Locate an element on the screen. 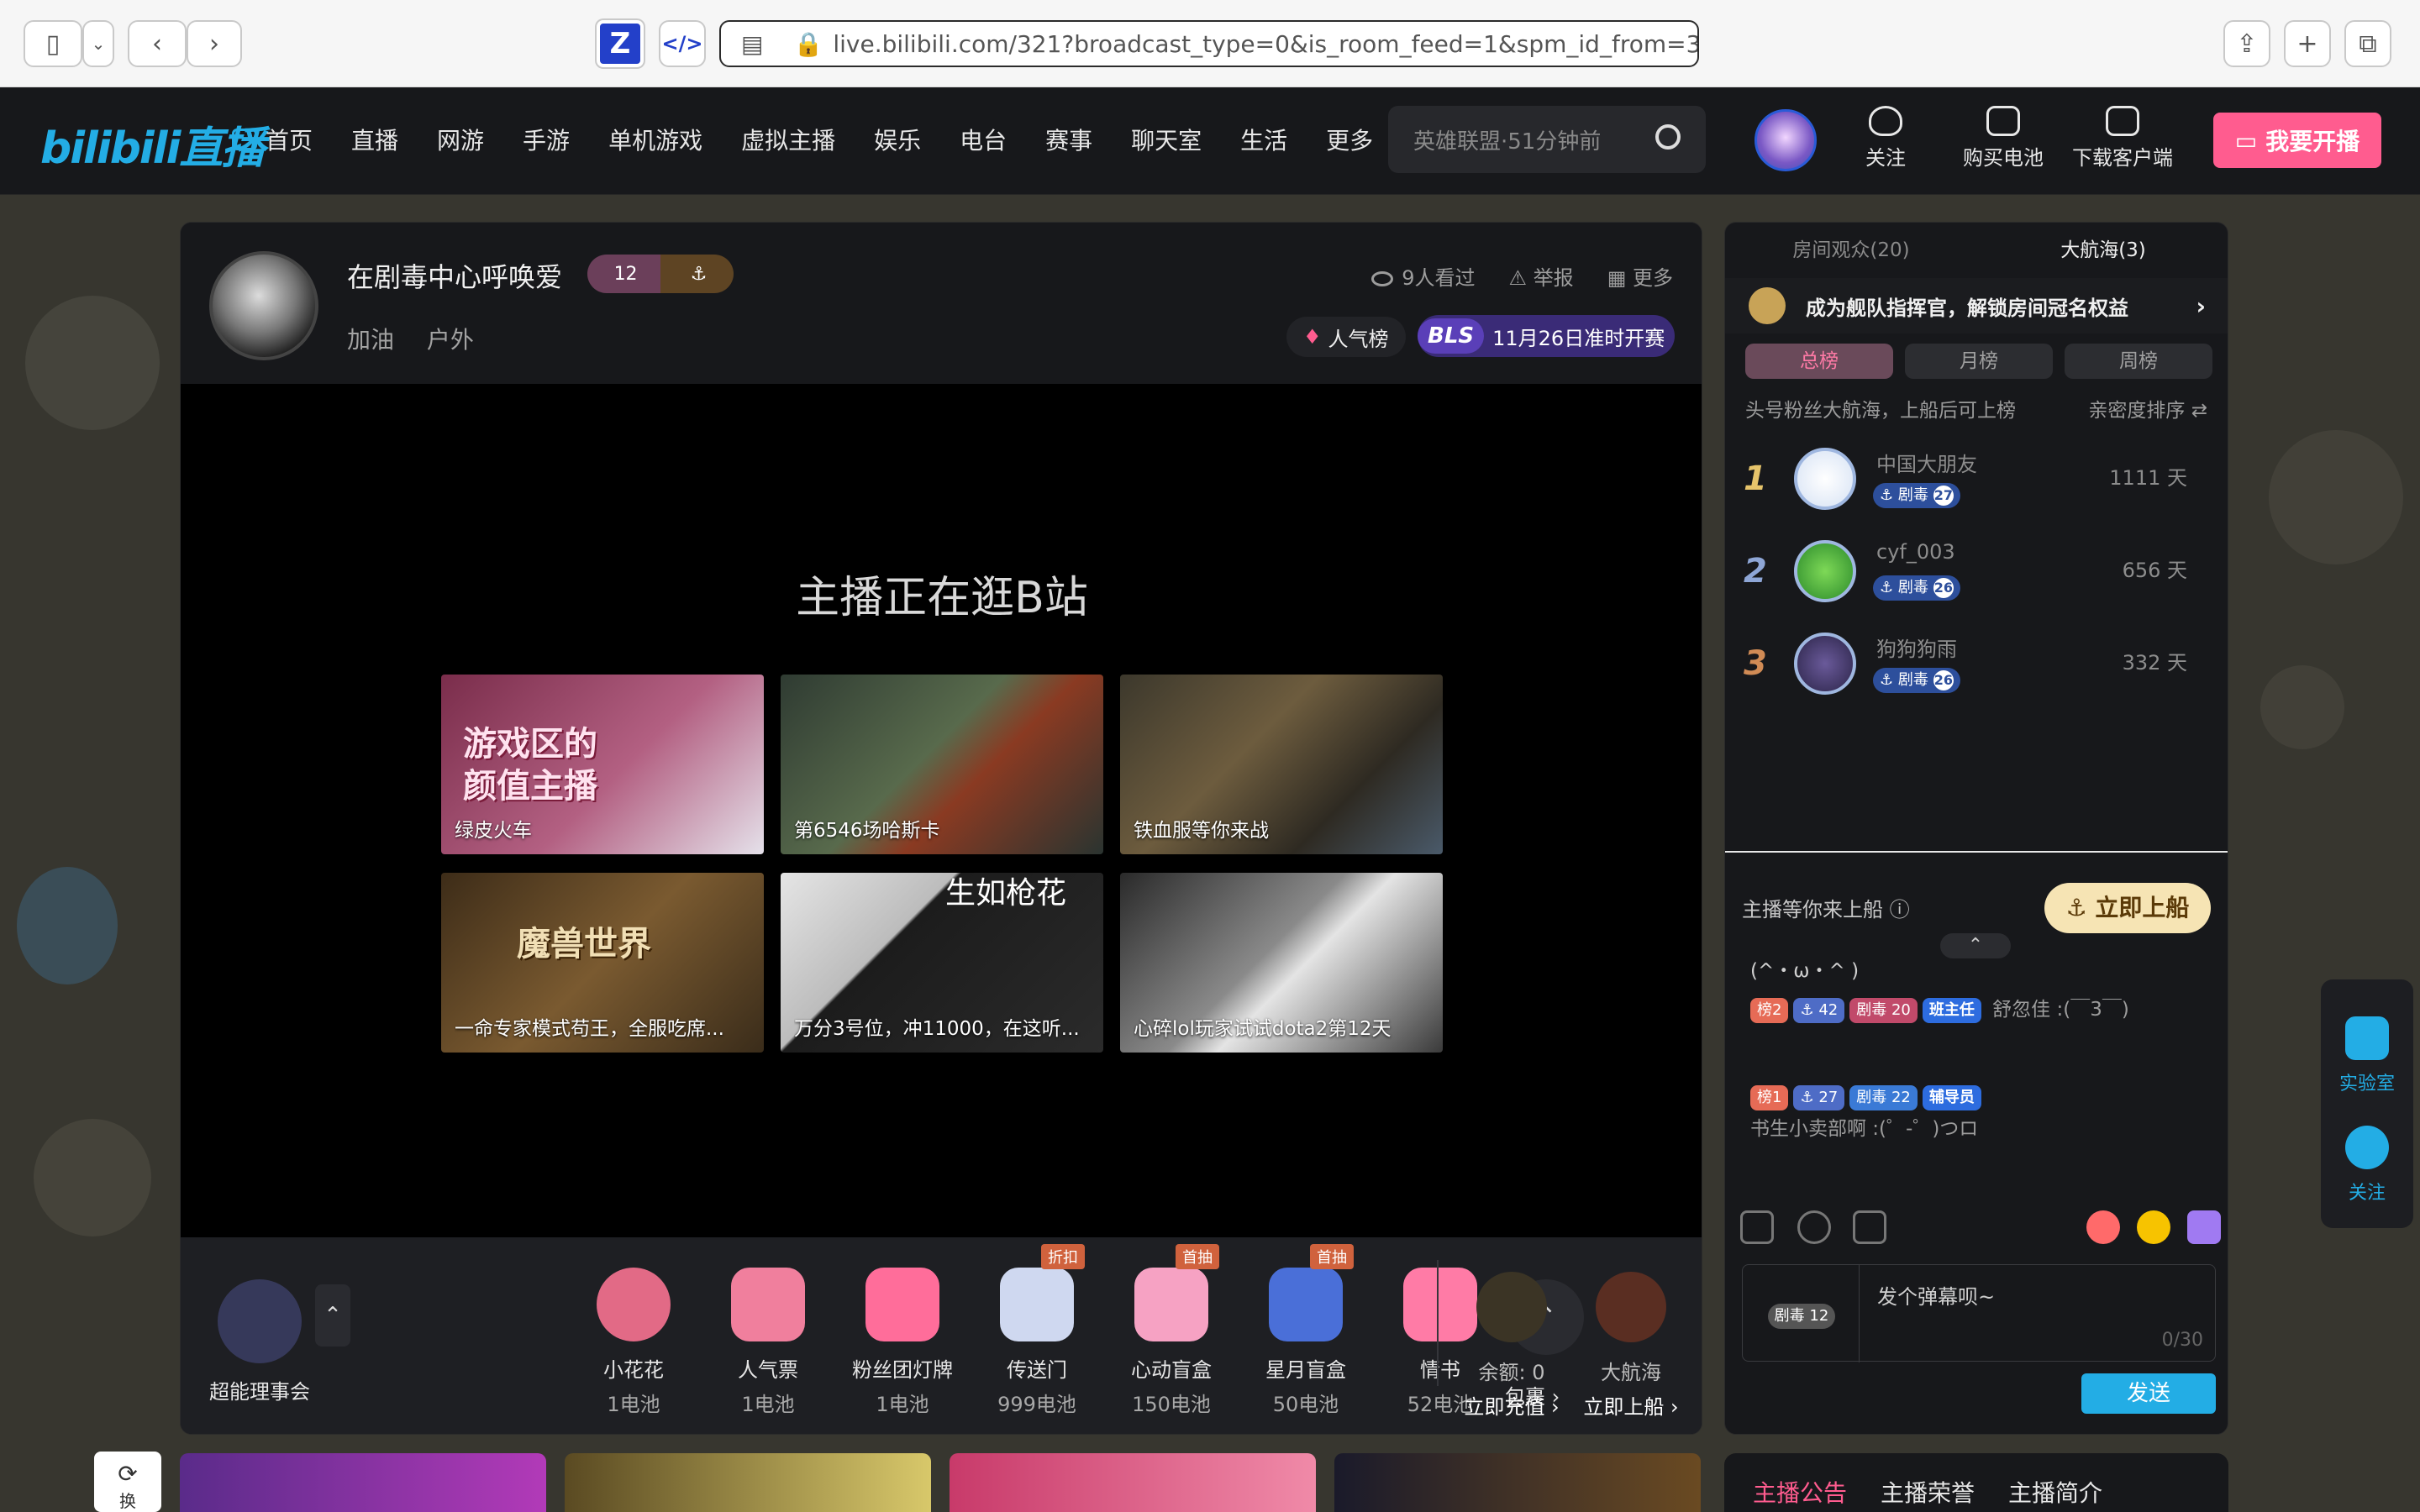  forward-button: › is located at coordinates (214, 43).